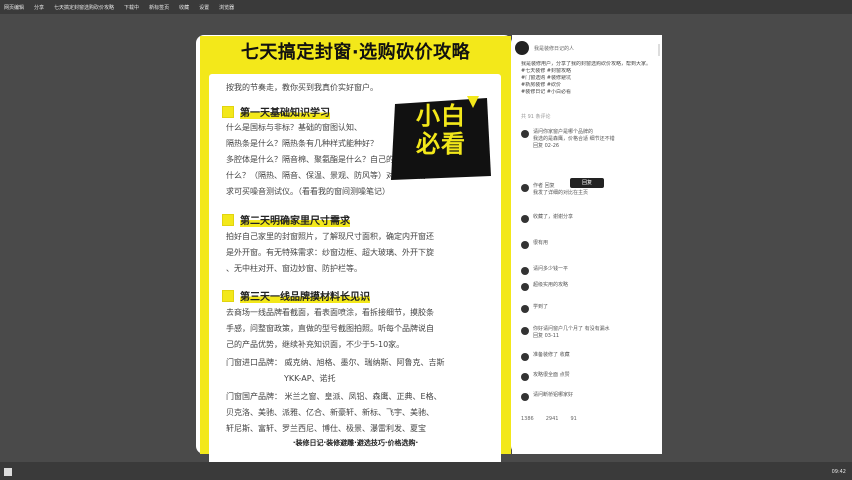 The image size is (852, 480). What do you see at coordinates (330, 412) in the screenshot?
I see `brand-list-line: 贝克洛、美驰、派雅、亿合、新豪轩、新标、飞宇、美驰、` at bounding box center [330, 412].